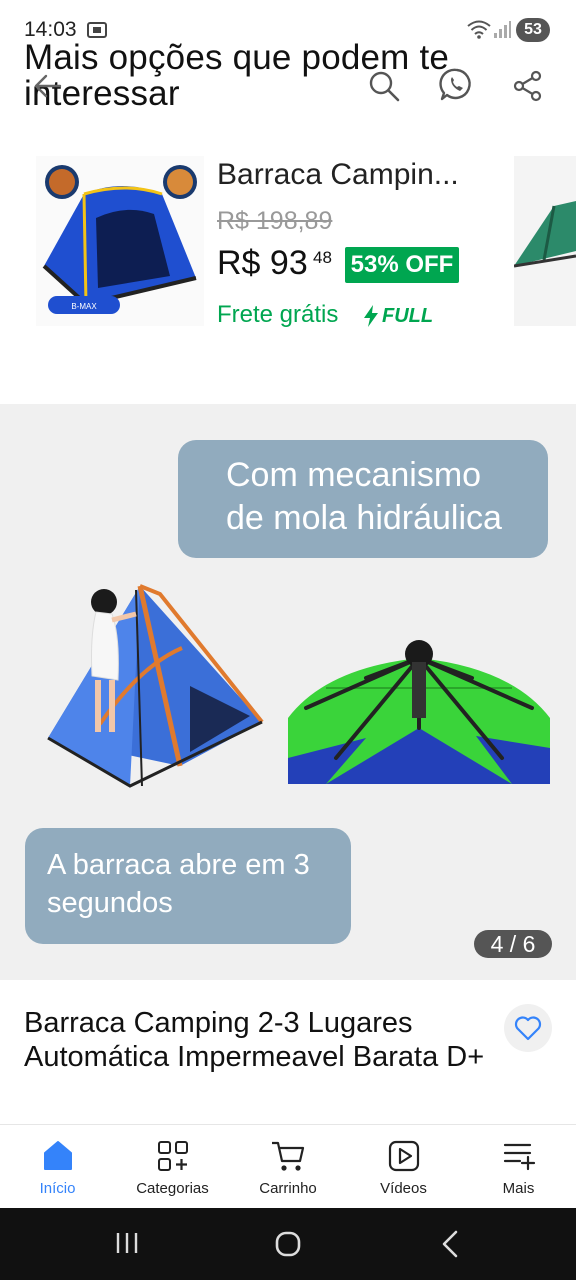 Image resolution: width=576 pixels, height=1280 pixels. I want to click on free-shipping-label: Frete grátis, so click(278, 314).